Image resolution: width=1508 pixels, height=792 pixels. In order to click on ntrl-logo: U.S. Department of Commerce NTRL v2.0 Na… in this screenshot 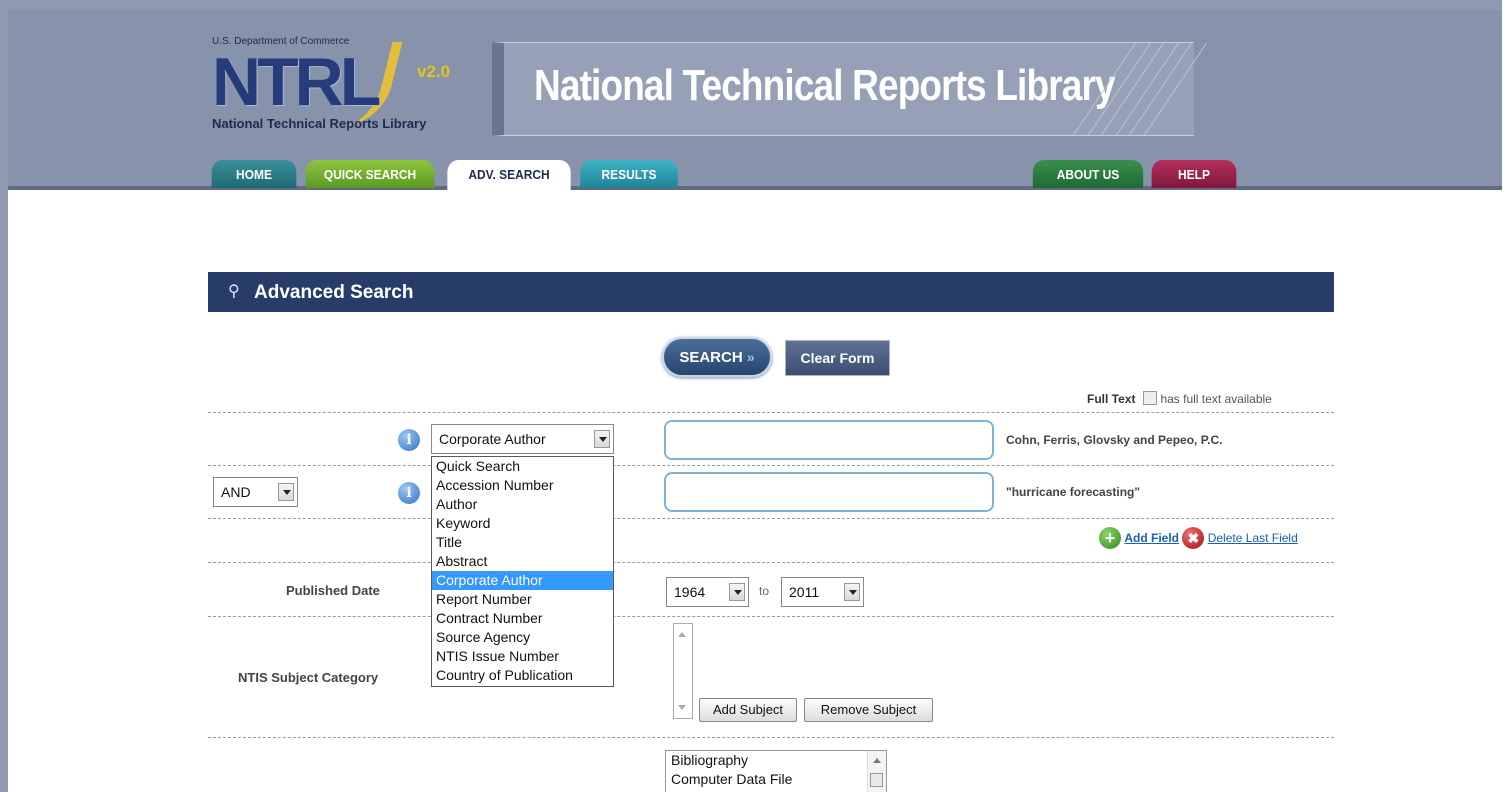, I will do `click(332, 84)`.